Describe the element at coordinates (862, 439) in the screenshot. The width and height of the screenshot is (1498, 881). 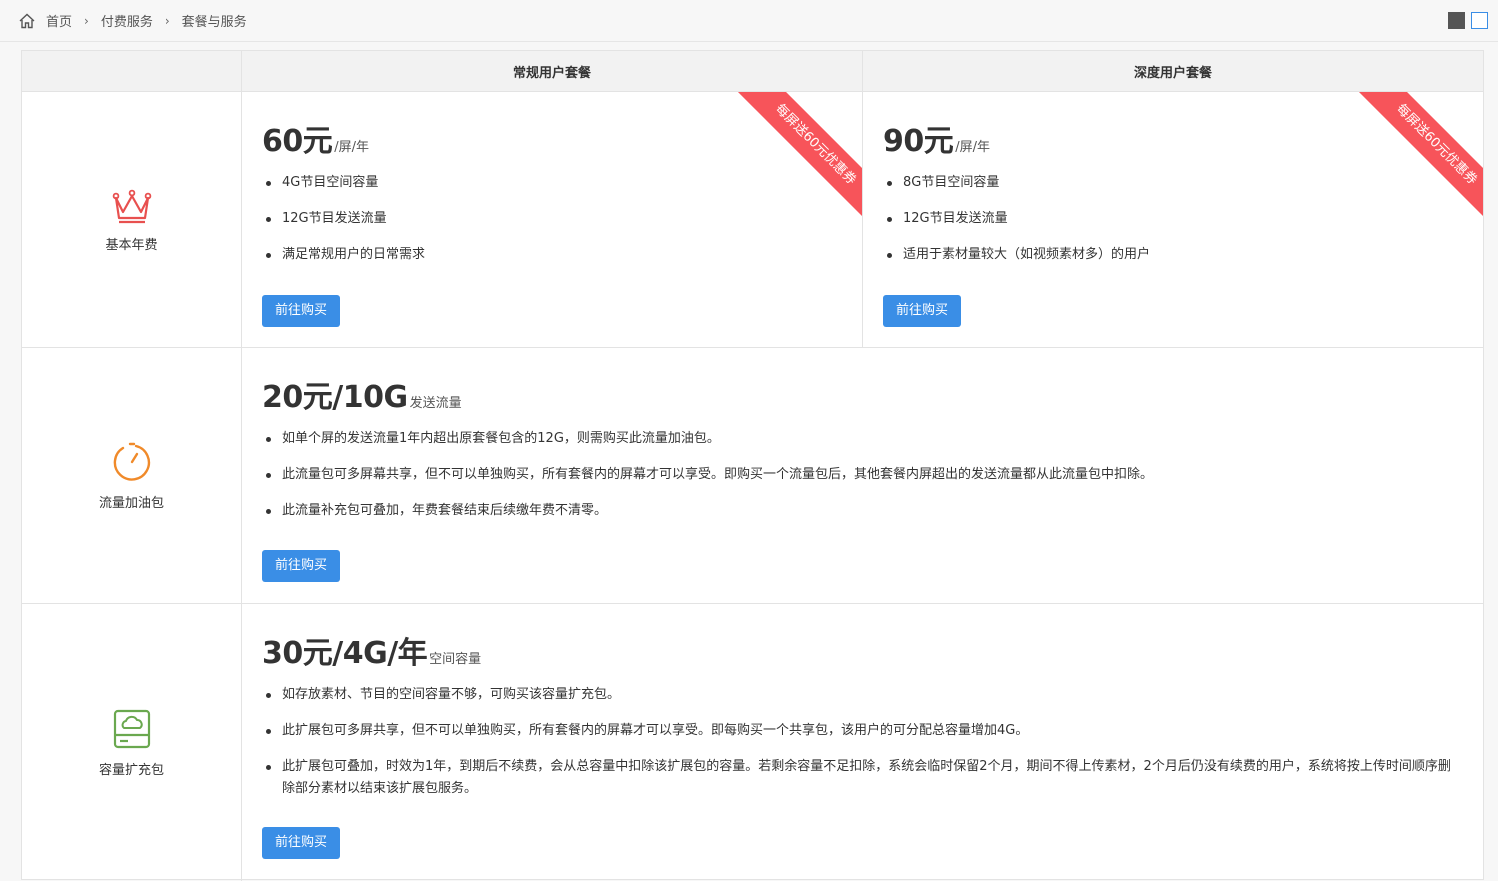
I see `feature-item: 如单个屏的发送流量1年内超出原套餐包含的12G，则需购买此流量加油包。` at that location.